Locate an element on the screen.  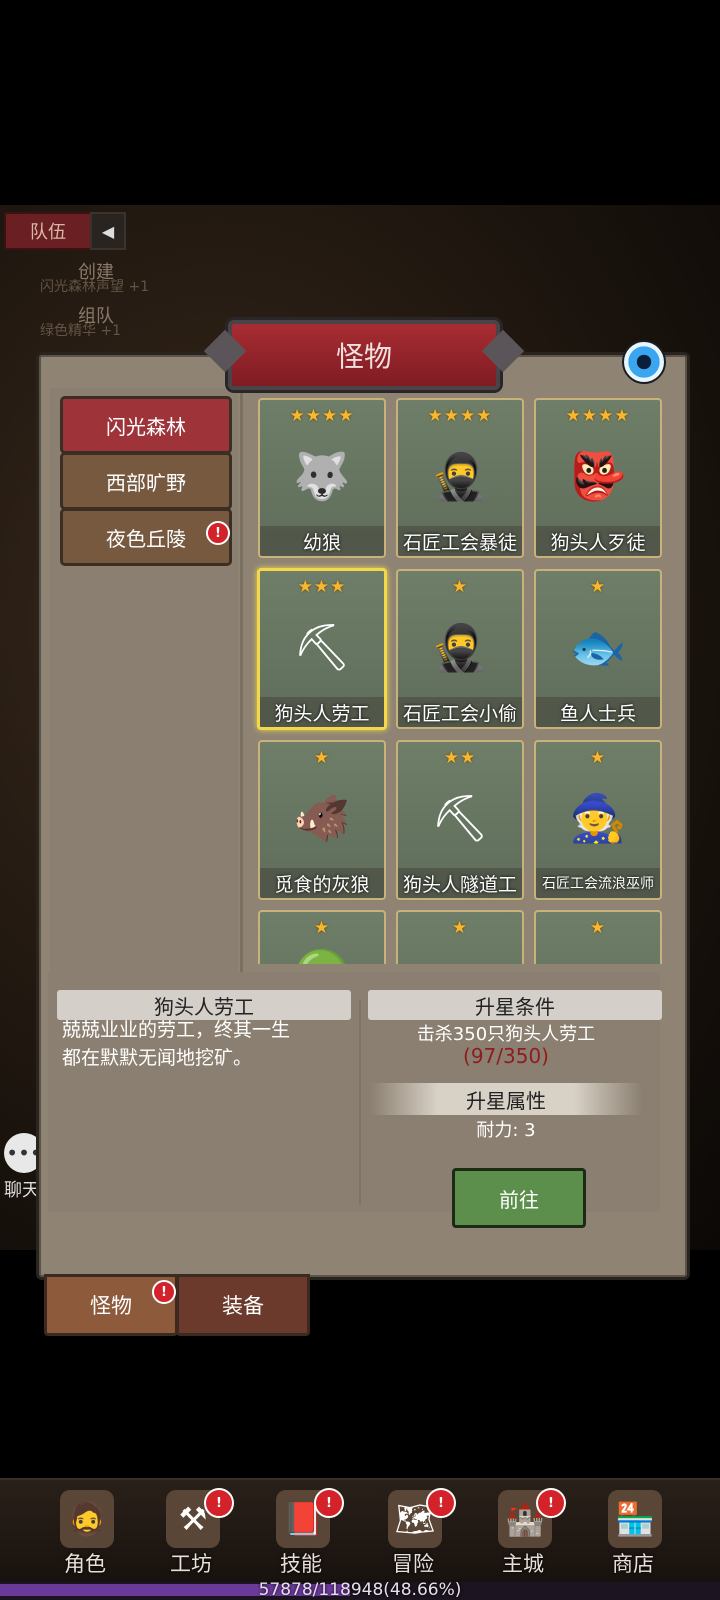
masked-thug-icon: 🥷 is located at coordinates (460, 475).